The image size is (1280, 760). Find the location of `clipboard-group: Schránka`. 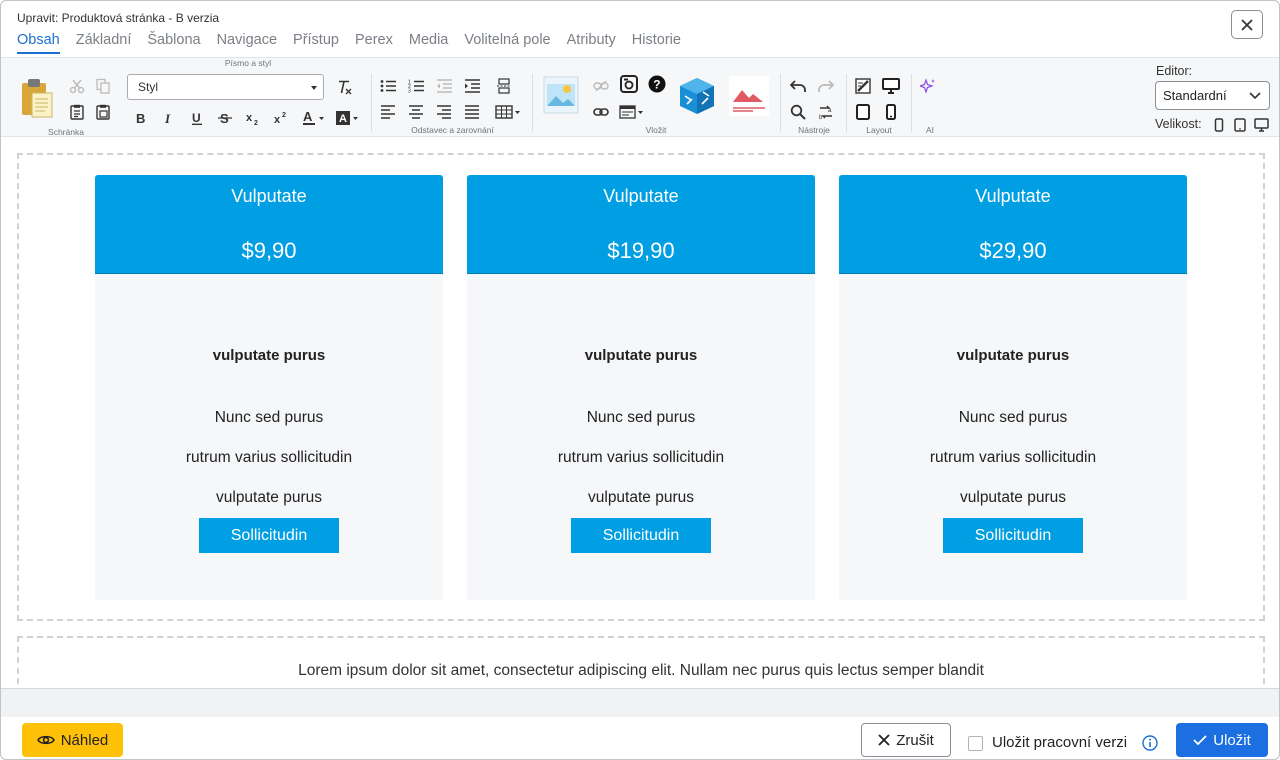

clipboard-group: Schránka is located at coordinates (66, 98).